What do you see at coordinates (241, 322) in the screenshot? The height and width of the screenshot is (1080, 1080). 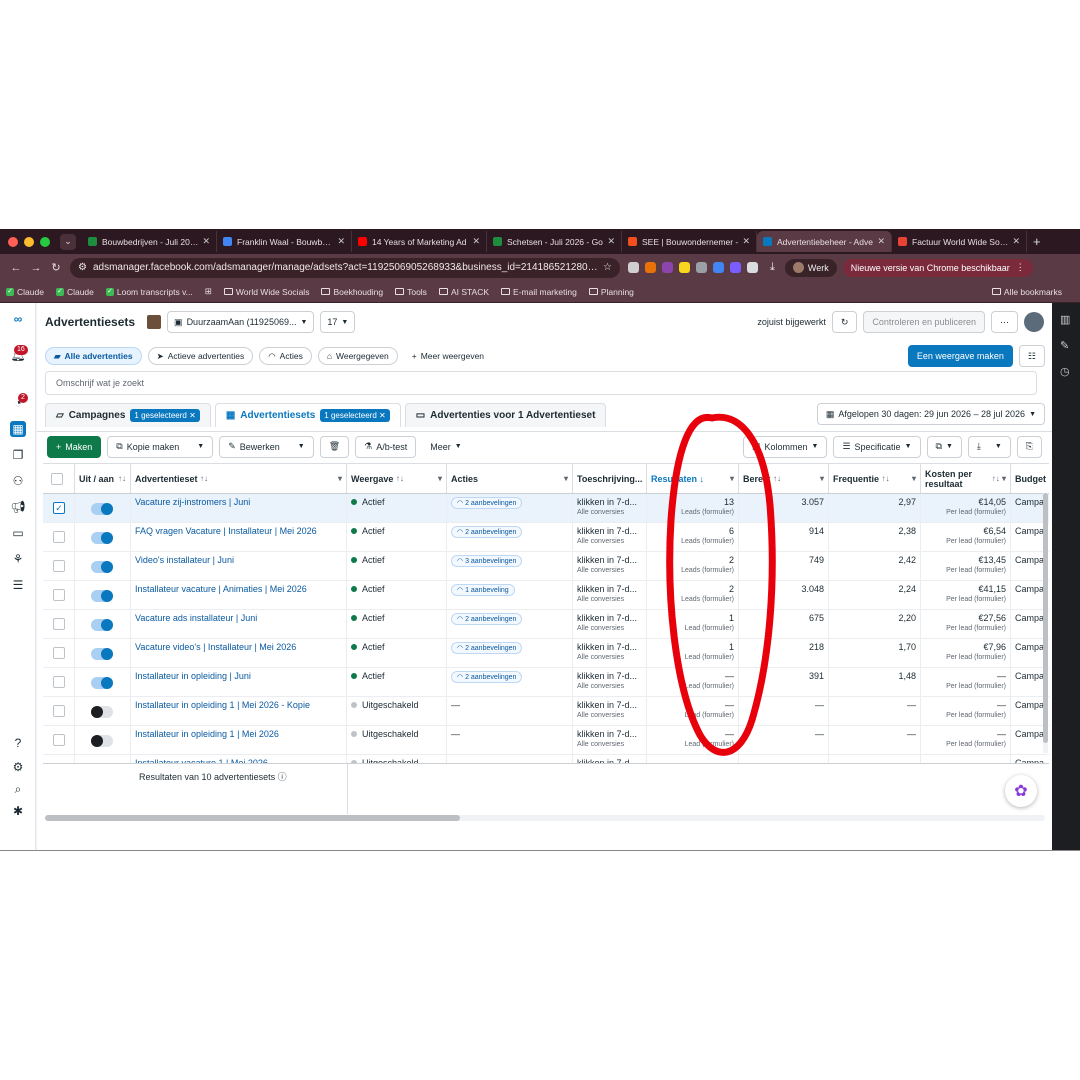 I see `account-selector: ▣ DuurzaamAan (11925069... ▼` at bounding box center [241, 322].